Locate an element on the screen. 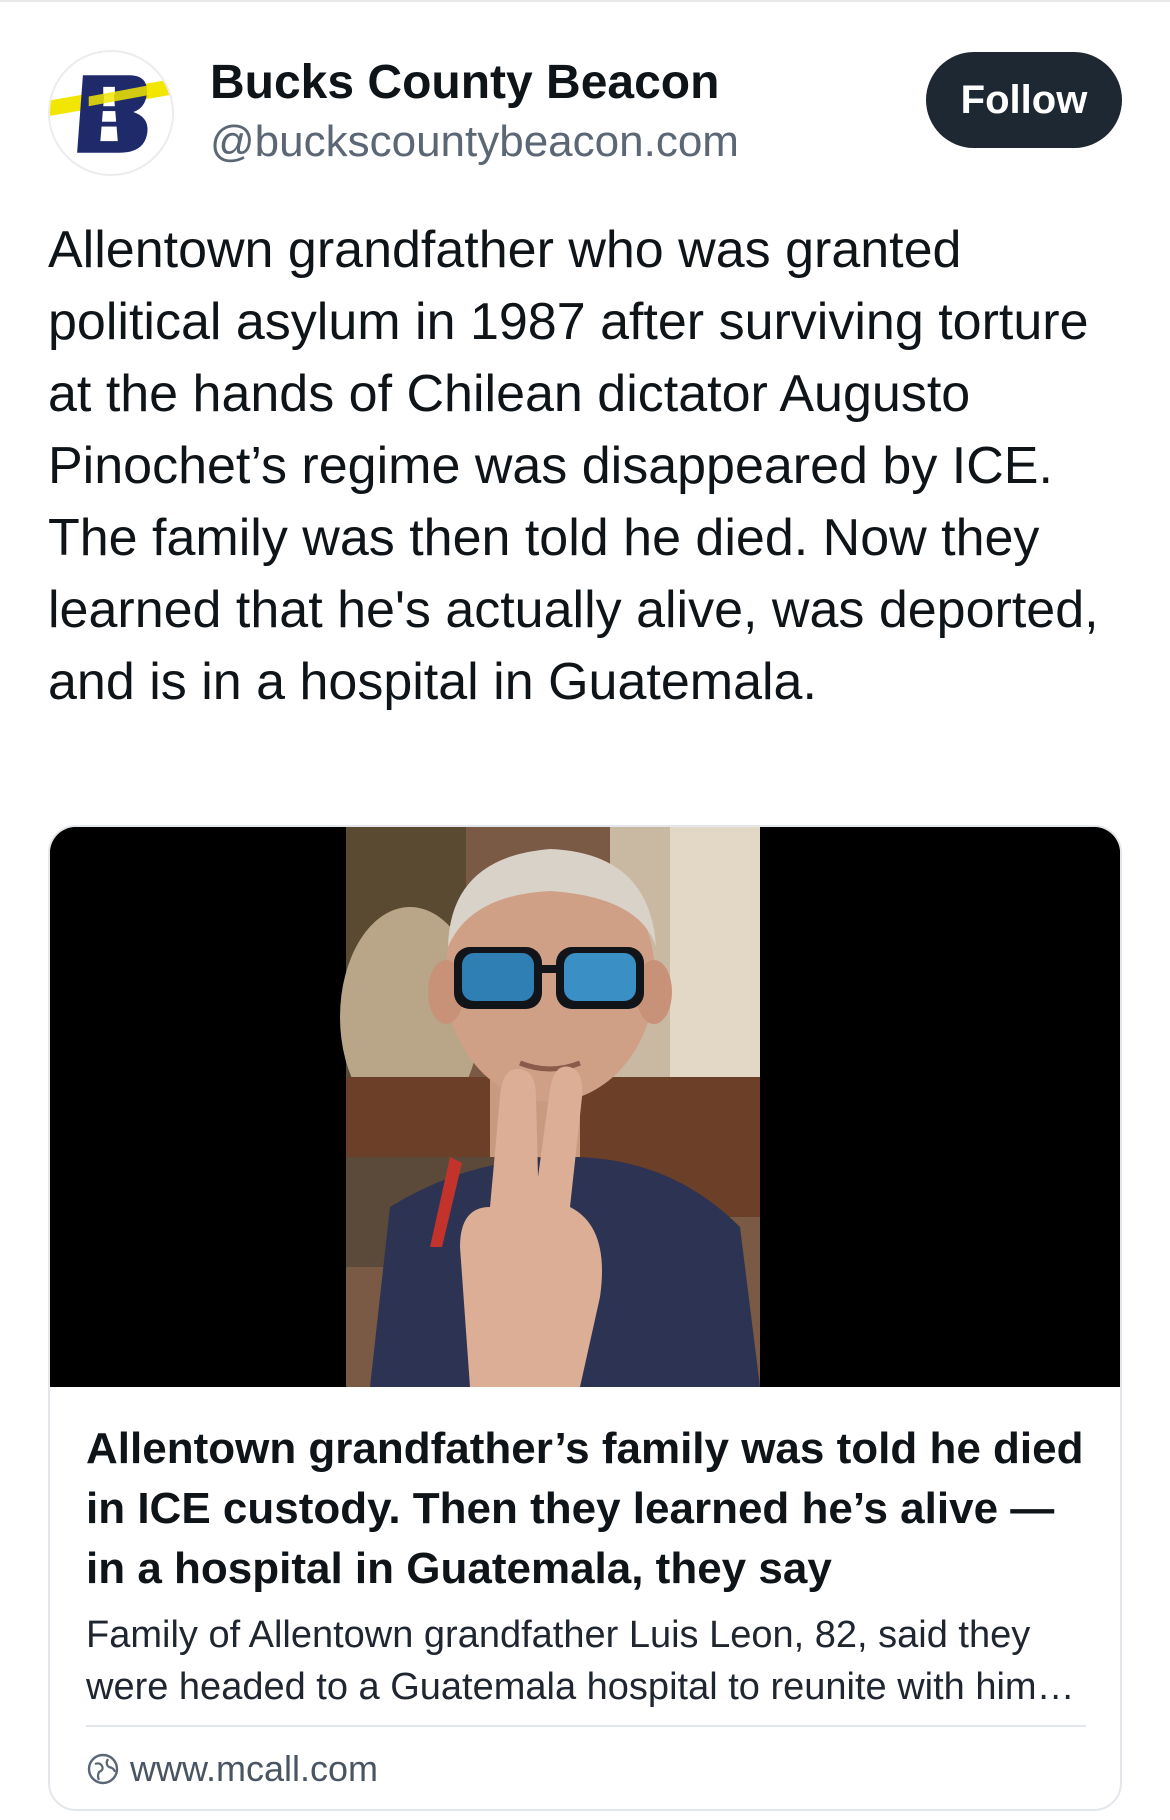 The image size is (1170, 1820). author-avatar is located at coordinates (111, 113).